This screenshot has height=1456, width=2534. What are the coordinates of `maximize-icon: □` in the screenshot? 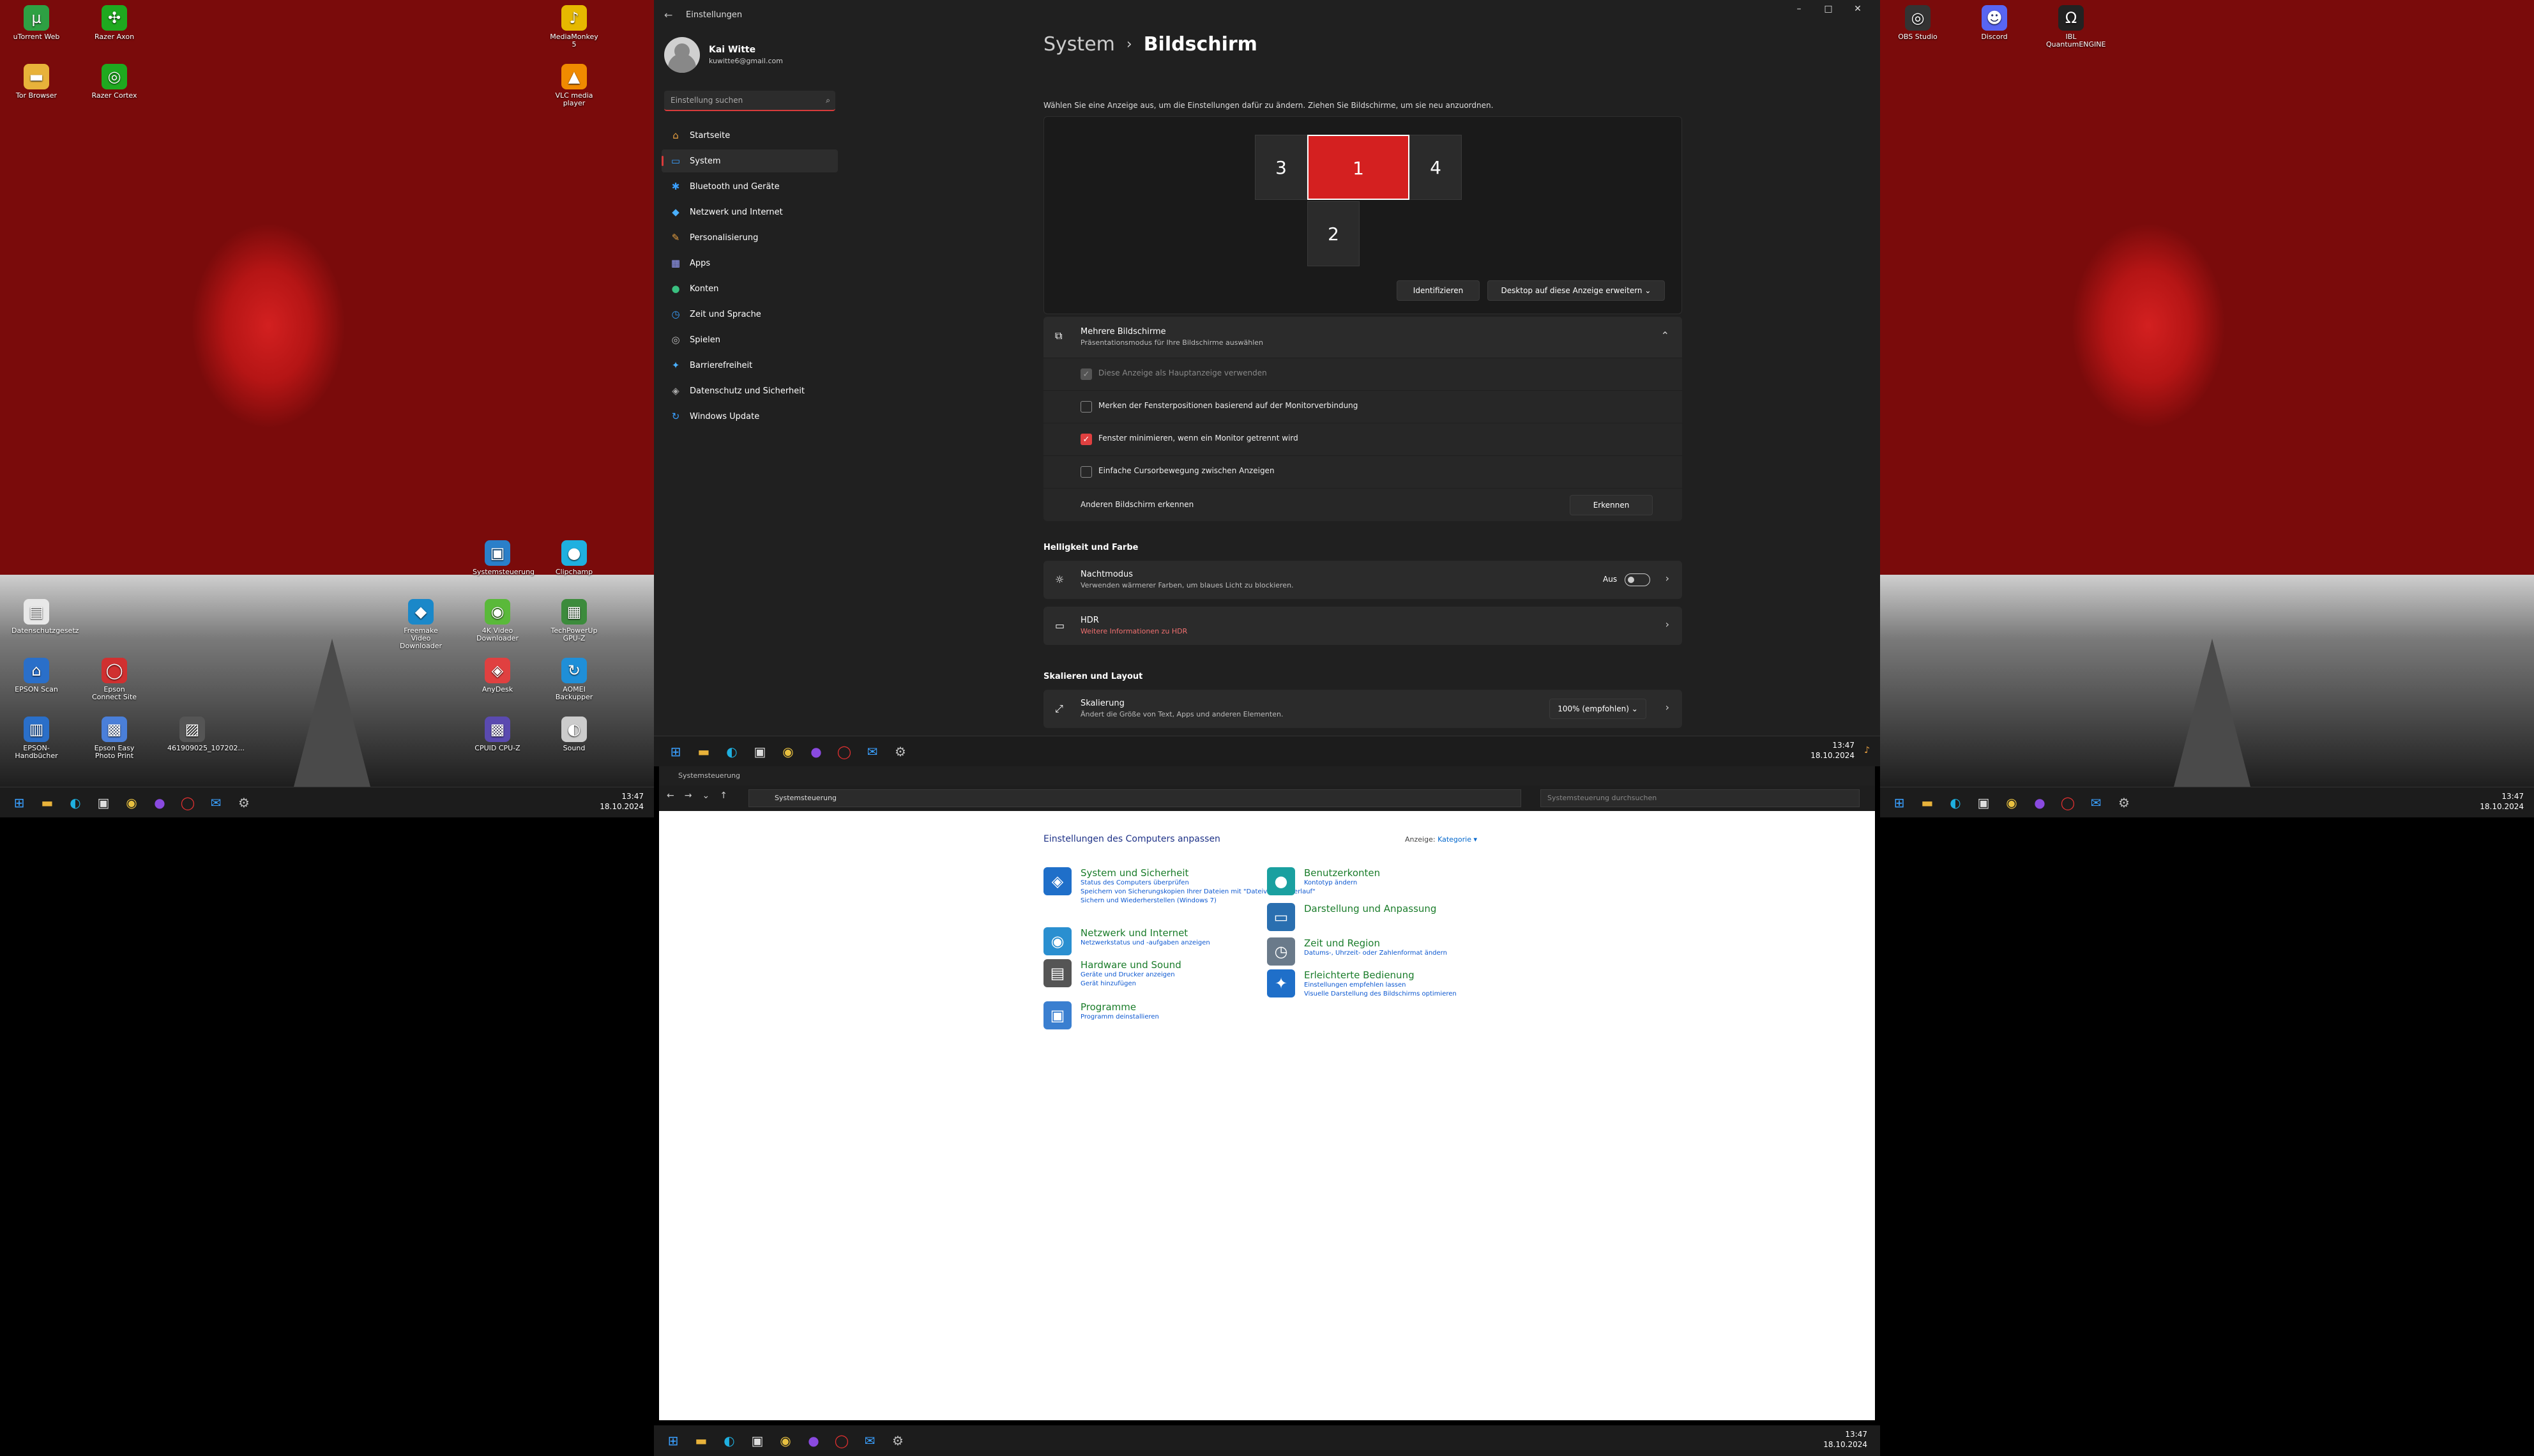 It's located at (1828, 9).